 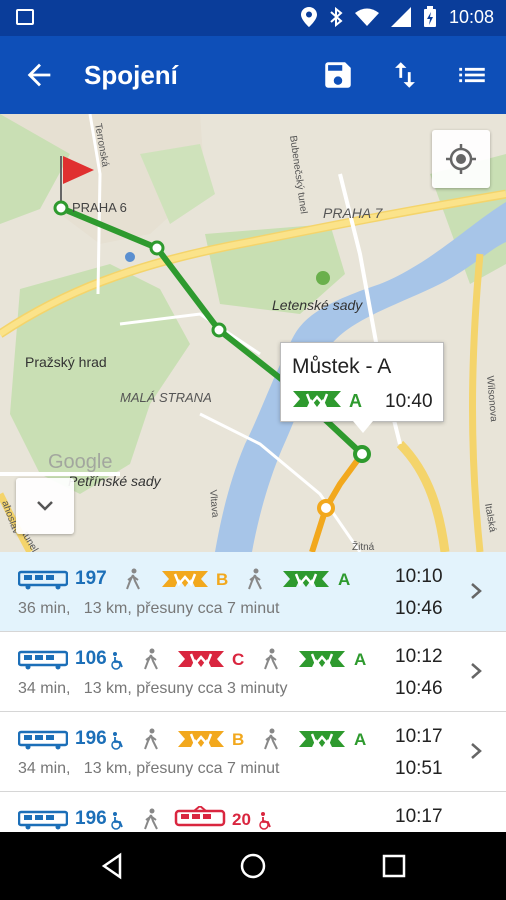 I want to click on google-watermark: Google, so click(x=80, y=462).